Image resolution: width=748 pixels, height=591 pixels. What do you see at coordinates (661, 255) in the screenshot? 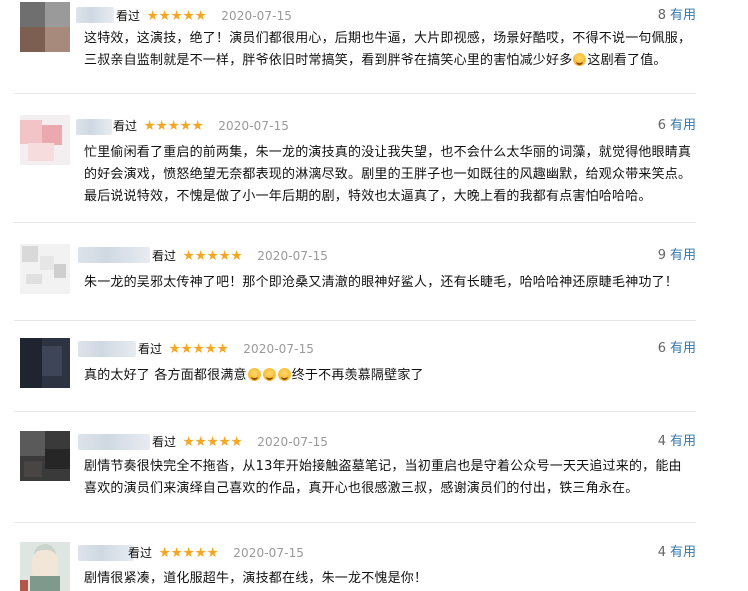
I see `useful-count: 9` at bounding box center [661, 255].